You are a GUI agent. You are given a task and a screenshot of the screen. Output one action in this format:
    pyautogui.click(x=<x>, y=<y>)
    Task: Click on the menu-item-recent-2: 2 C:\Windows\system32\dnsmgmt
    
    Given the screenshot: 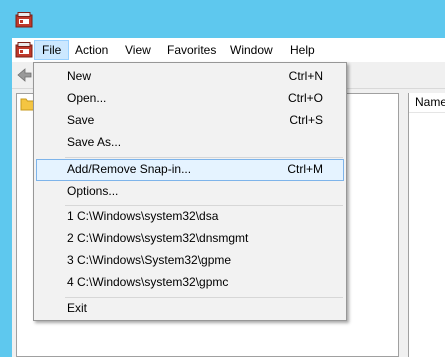 What is the action you would take?
    pyautogui.click(x=190, y=239)
    